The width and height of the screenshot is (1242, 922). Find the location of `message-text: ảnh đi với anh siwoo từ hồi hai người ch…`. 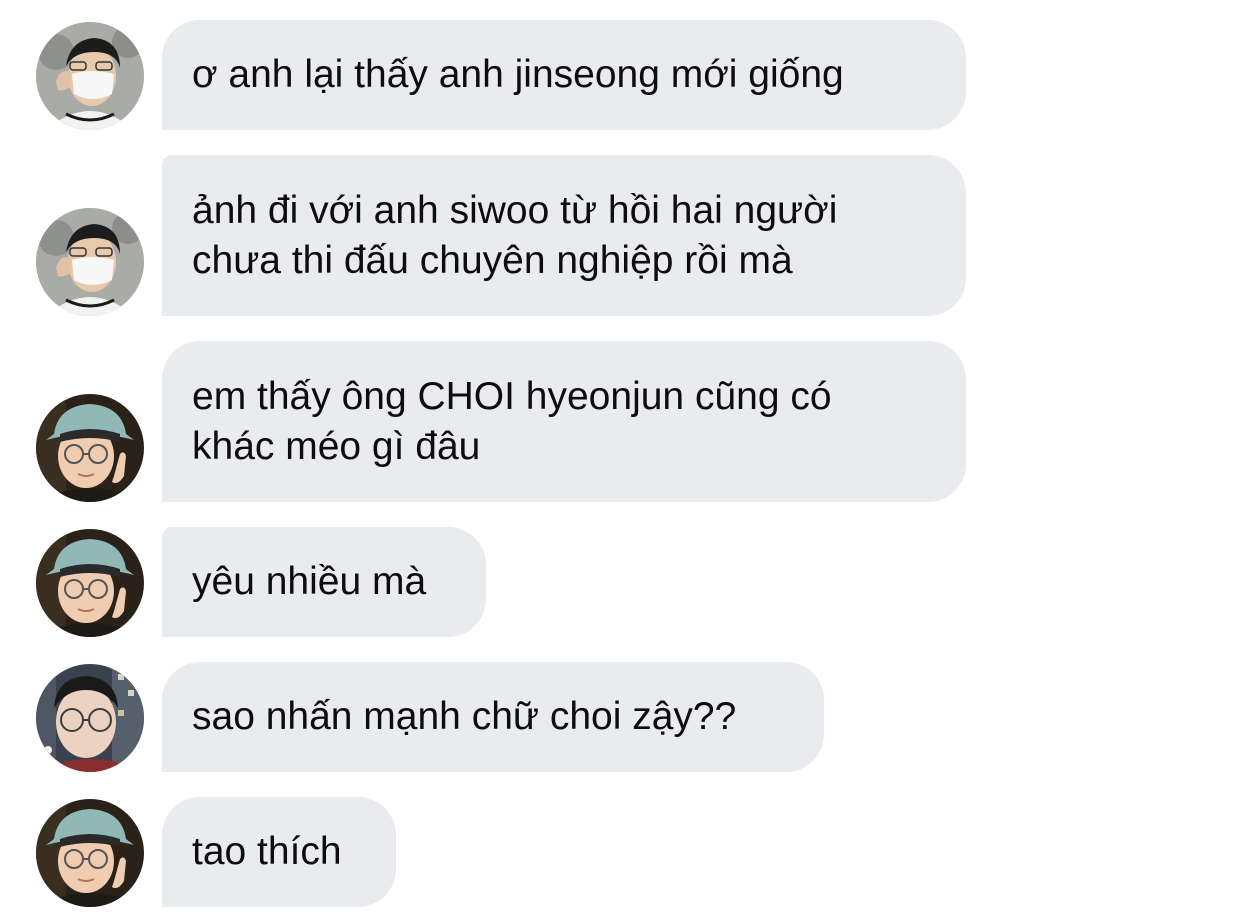

message-text: ảnh đi với anh siwoo từ hồi hai người ch… is located at coordinates (515, 235).